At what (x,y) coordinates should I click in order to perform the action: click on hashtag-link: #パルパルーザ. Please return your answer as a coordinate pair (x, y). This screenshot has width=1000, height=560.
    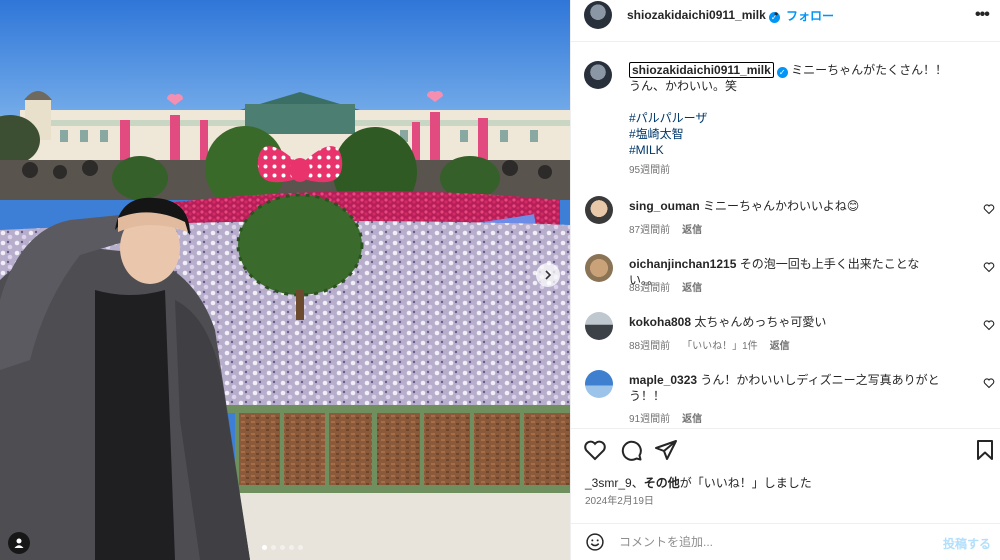
    Looking at the image, I should click on (668, 118).